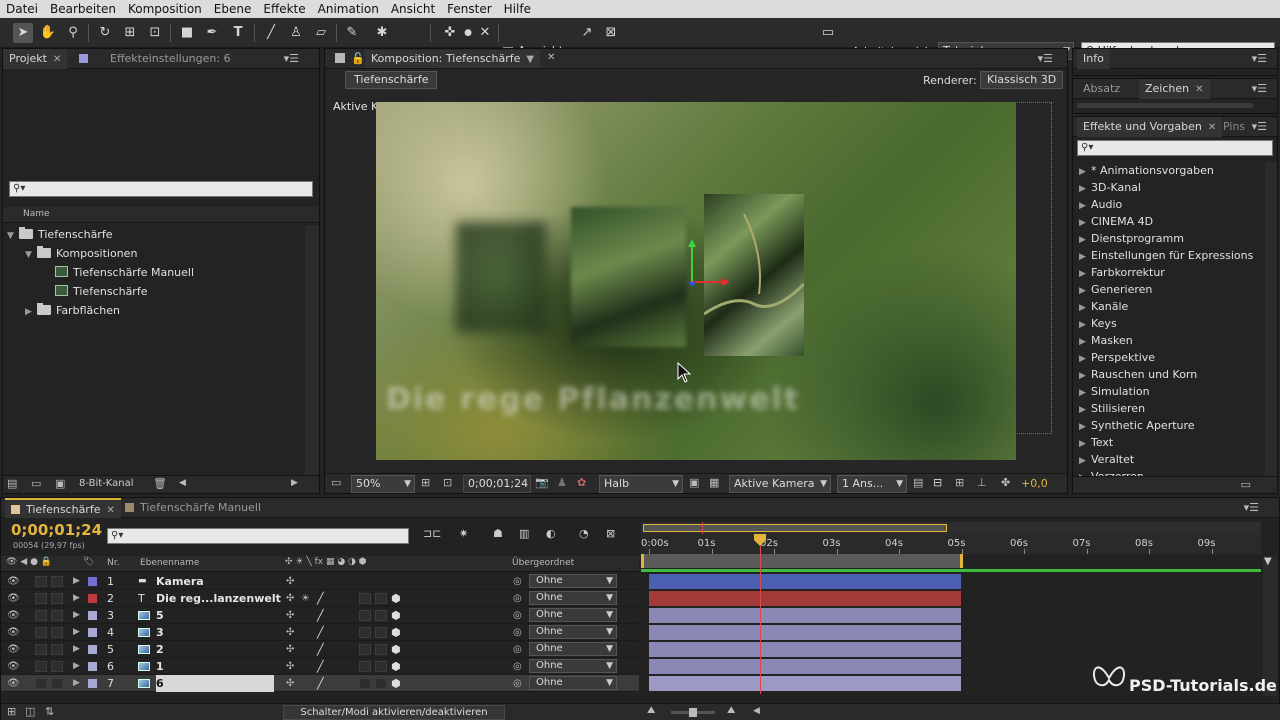 Image resolution: width=1280 pixels, height=720 pixels. I want to click on effects-scrollbar, so click(1271, 319).